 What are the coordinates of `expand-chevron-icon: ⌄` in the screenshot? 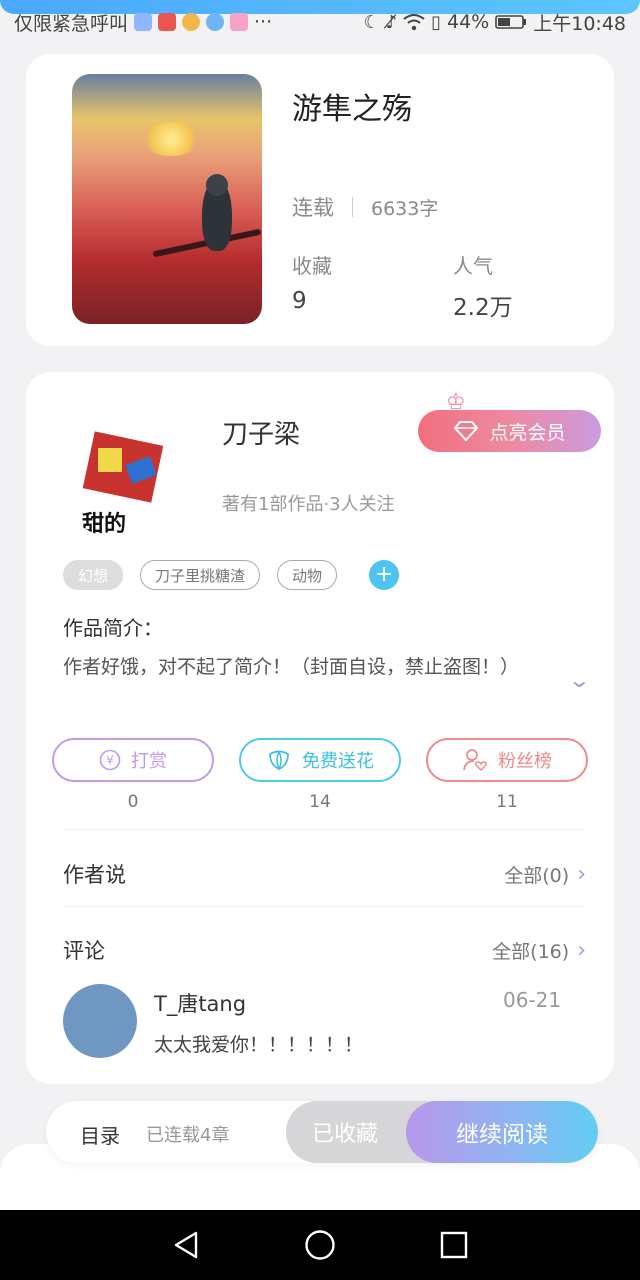 It's located at (579, 680).